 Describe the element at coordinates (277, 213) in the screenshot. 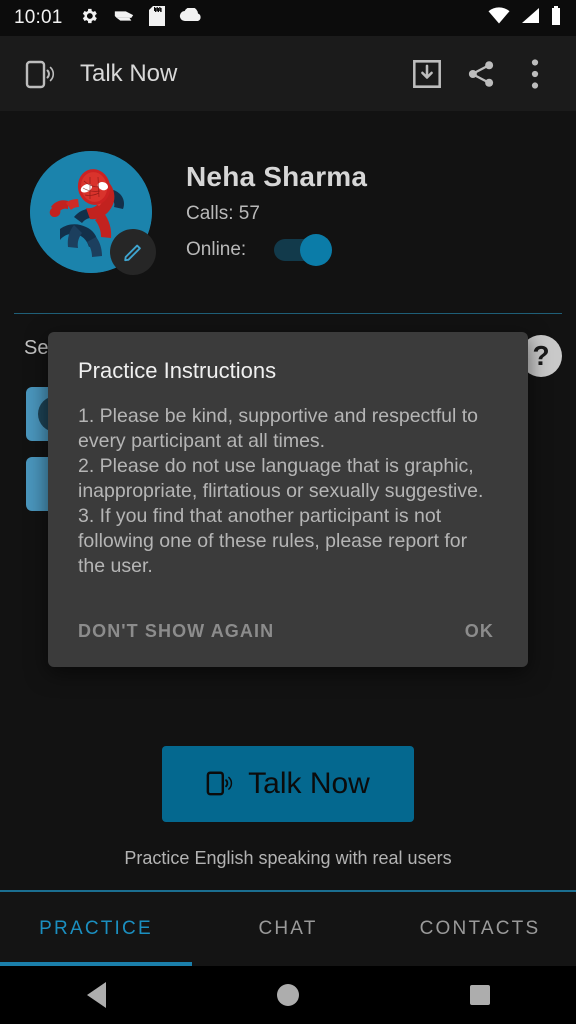

I see `profile-details: Neha Sharma Calls: 57 Online:` at that location.